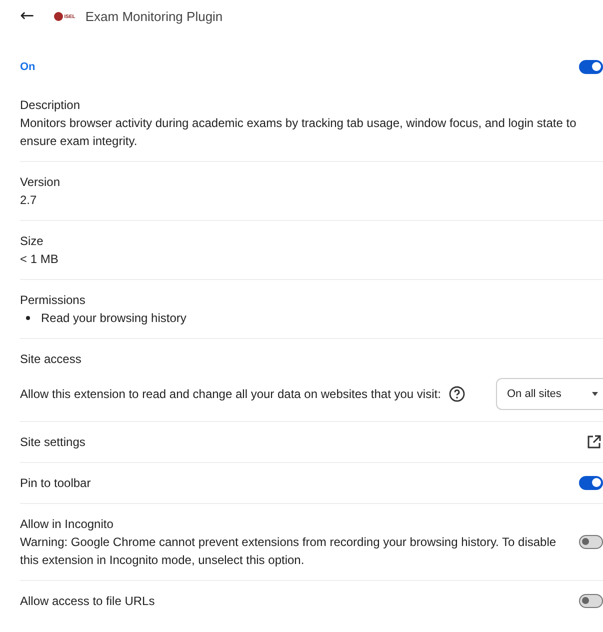 The image size is (603, 632). Describe the element at coordinates (549, 394) in the screenshot. I see `site-access-dropdown: On all sites` at that location.